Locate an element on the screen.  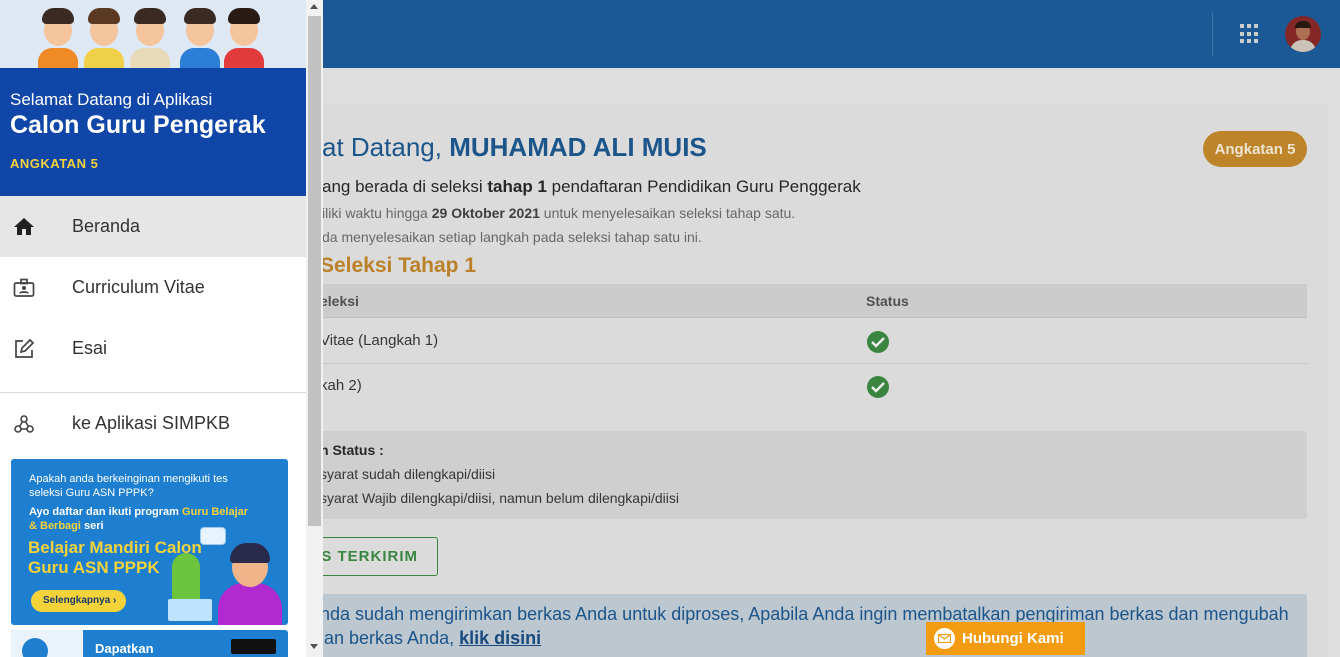
nav-label: ke Aplikasi SIMPKB is located at coordinates (151, 423).